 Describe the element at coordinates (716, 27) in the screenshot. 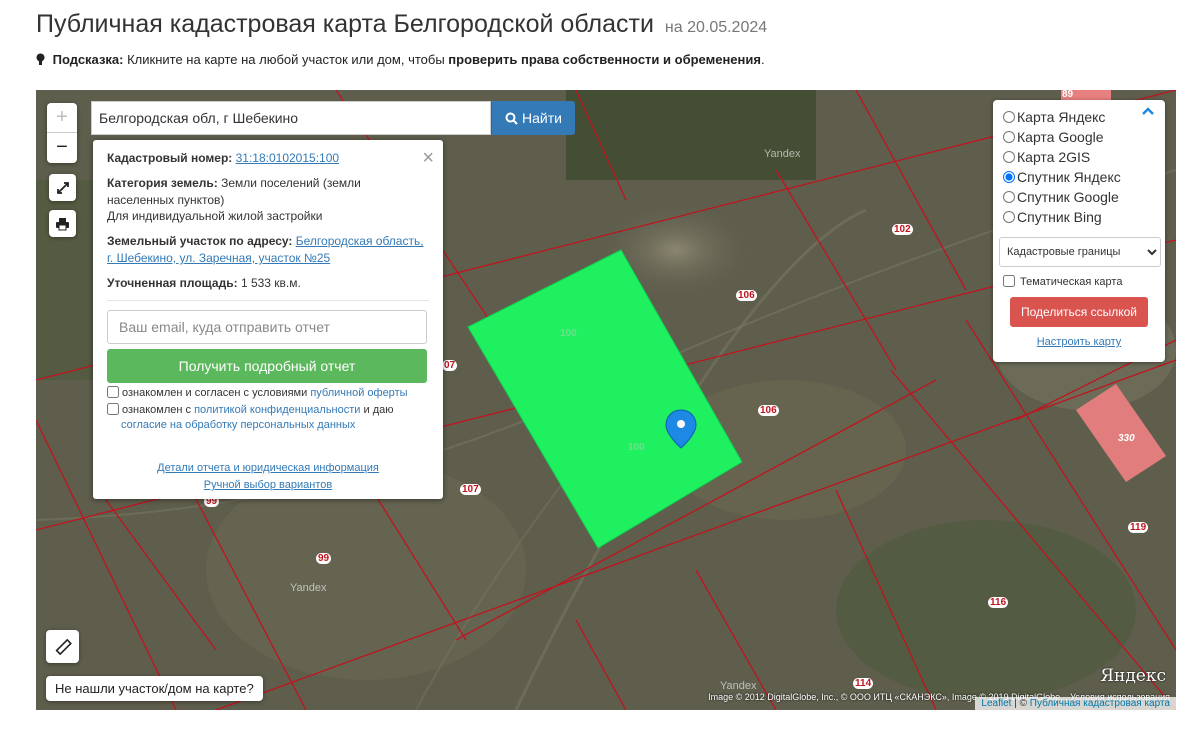

I see `page-title-date: на 20.05.2024` at that location.